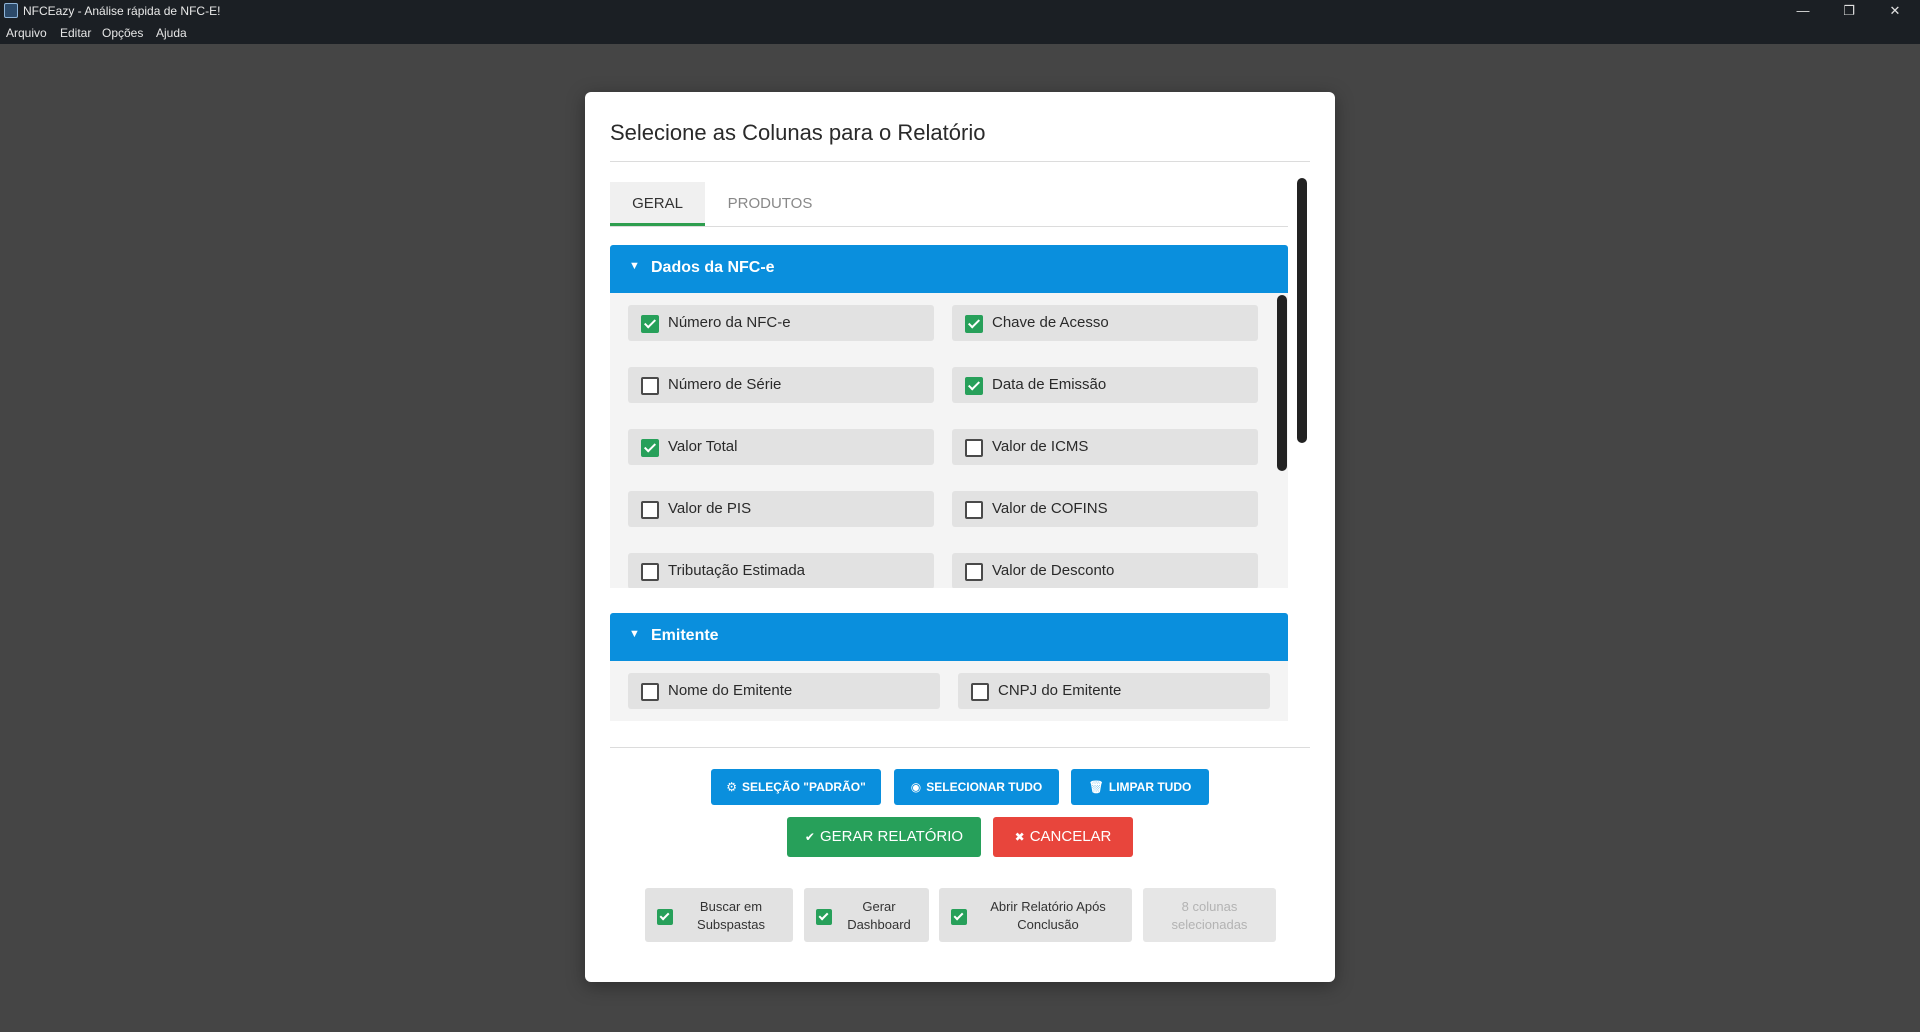 Image resolution: width=1920 pixels, height=1032 pixels. I want to click on option-tributacao-estimada: Tributação Estimada, so click(781, 570).